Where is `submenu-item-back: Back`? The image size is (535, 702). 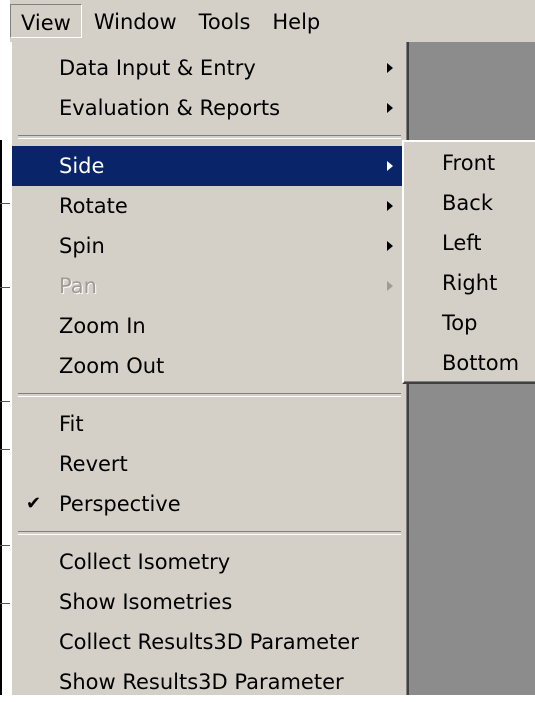
submenu-item-back: Back is located at coordinates (469, 203).